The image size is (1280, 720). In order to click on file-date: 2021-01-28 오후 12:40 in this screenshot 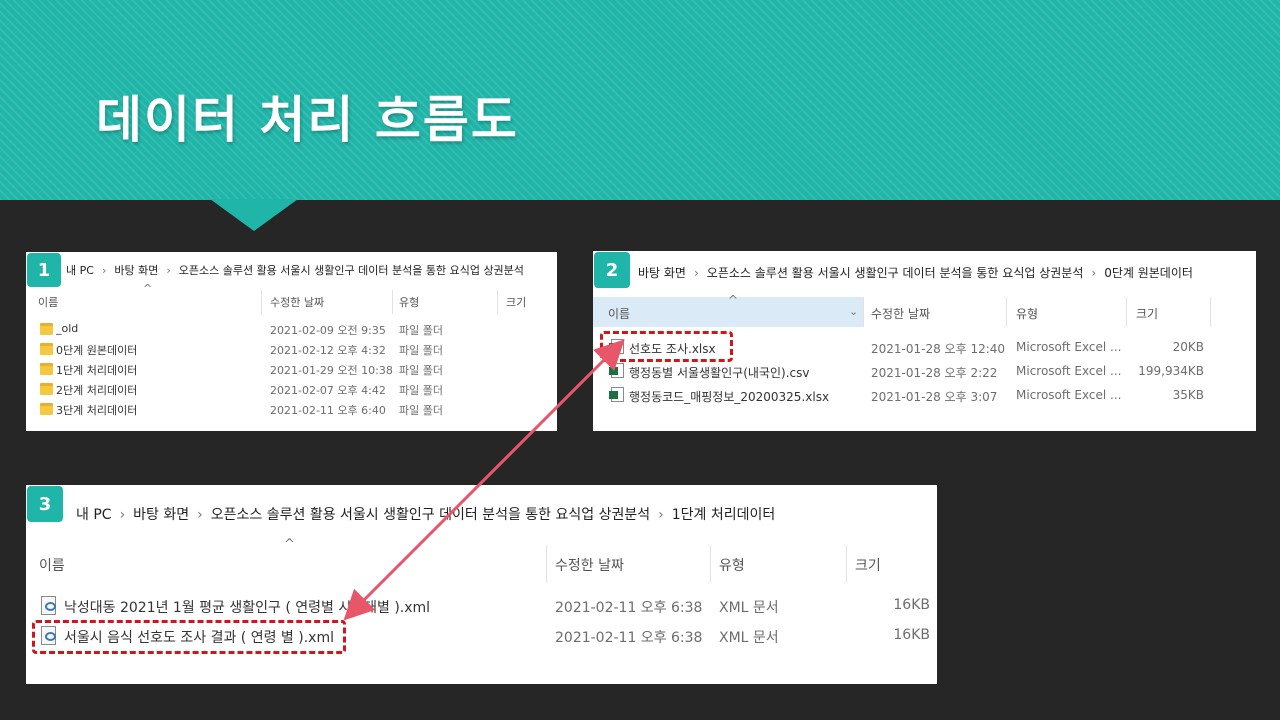, I will do `click(938, 349)`.